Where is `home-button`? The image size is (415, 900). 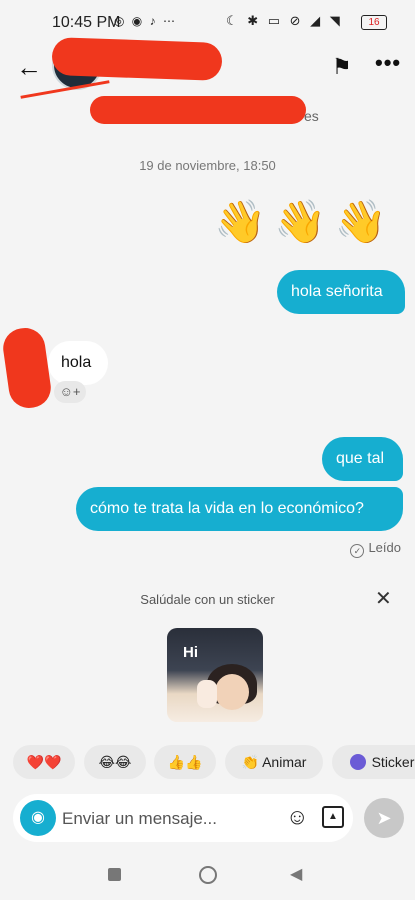 home-button is located at coordinates (208, 875).